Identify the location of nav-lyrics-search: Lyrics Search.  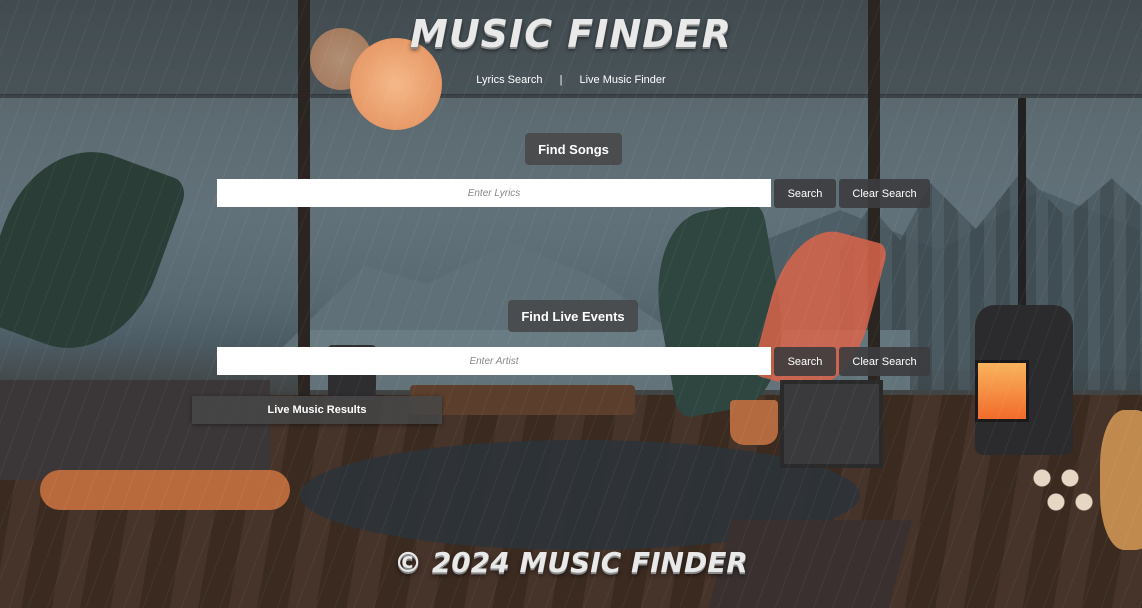
(509, 80).